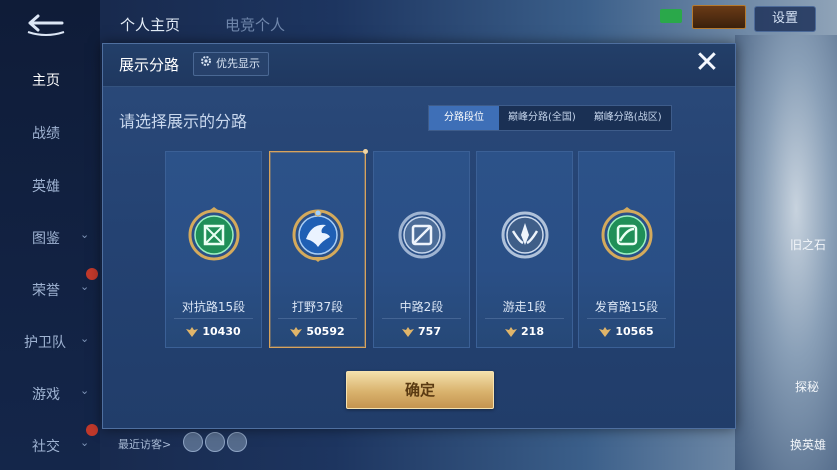 The image size is (837, 470). Describe the element at coordinates (524, 307) in the screenshot. I see `lane-name: 游走1段` at that location.